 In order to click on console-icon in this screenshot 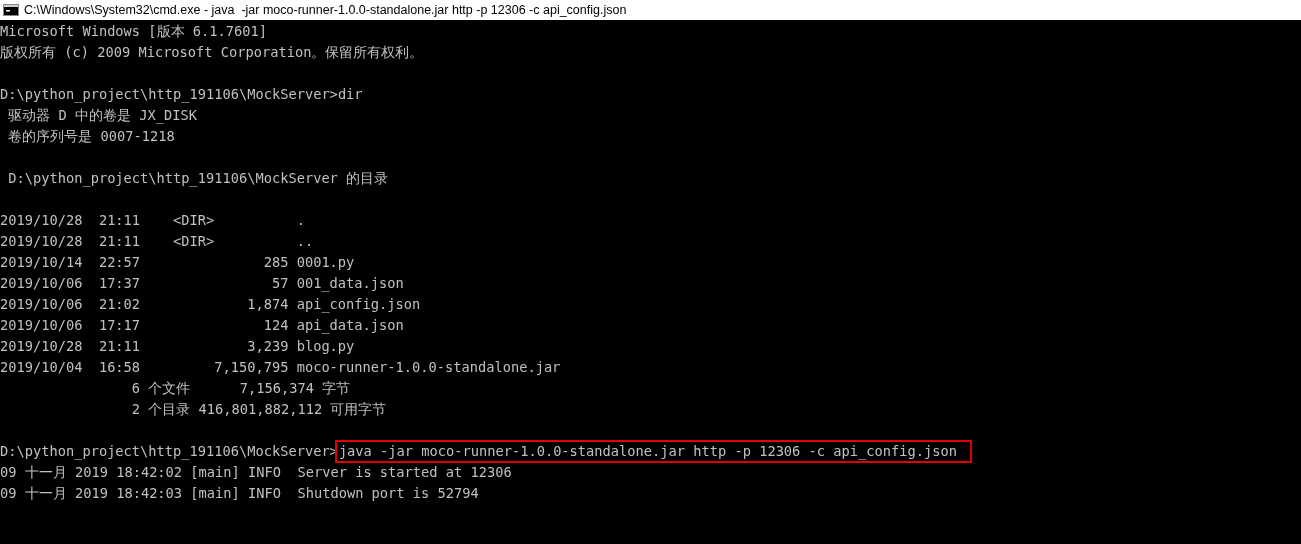, I will do `click(11, 10)`.